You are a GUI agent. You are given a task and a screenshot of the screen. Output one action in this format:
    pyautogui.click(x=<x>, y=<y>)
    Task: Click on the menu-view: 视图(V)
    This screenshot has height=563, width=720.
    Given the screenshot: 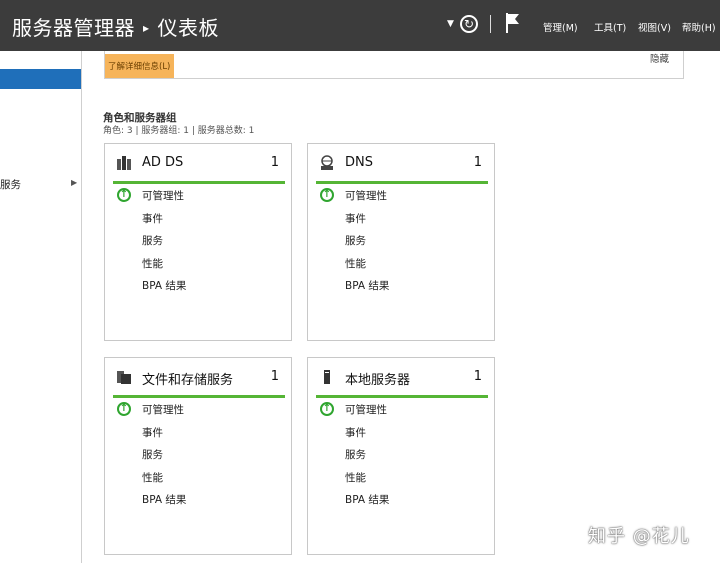 What is the action you would take?
    pyautogui.click(x=654, y=27)
    